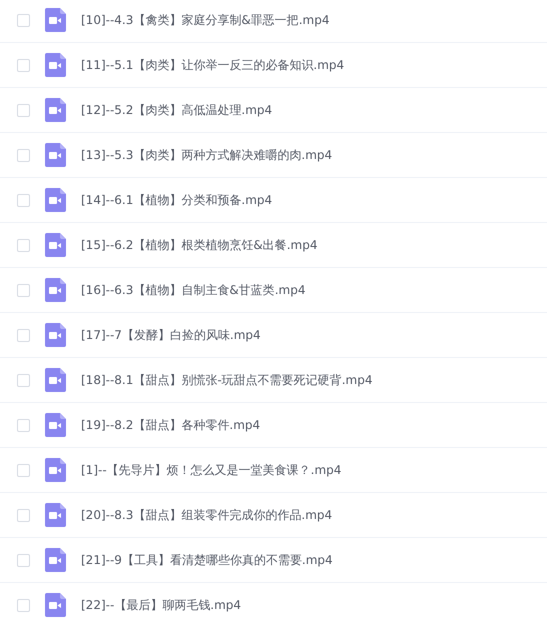 The width and height of the screenshot is (547, 629). What do you see at coordinates (226, 380) in the screenshot?
I see `file-name: [18]--8.1【甜点】别慌张-玩甜点不需要死记硬背.mp4` at bounding box center [226, 380].